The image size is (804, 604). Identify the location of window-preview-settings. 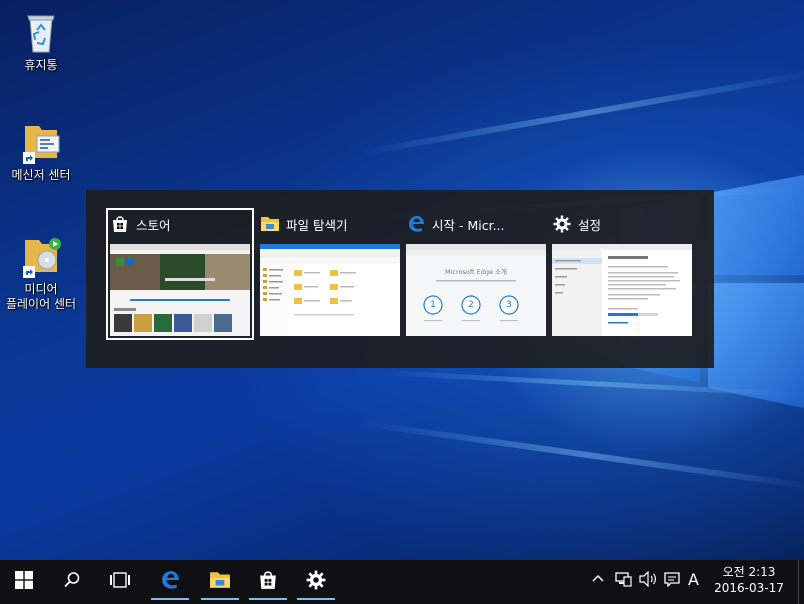
(622, 290).